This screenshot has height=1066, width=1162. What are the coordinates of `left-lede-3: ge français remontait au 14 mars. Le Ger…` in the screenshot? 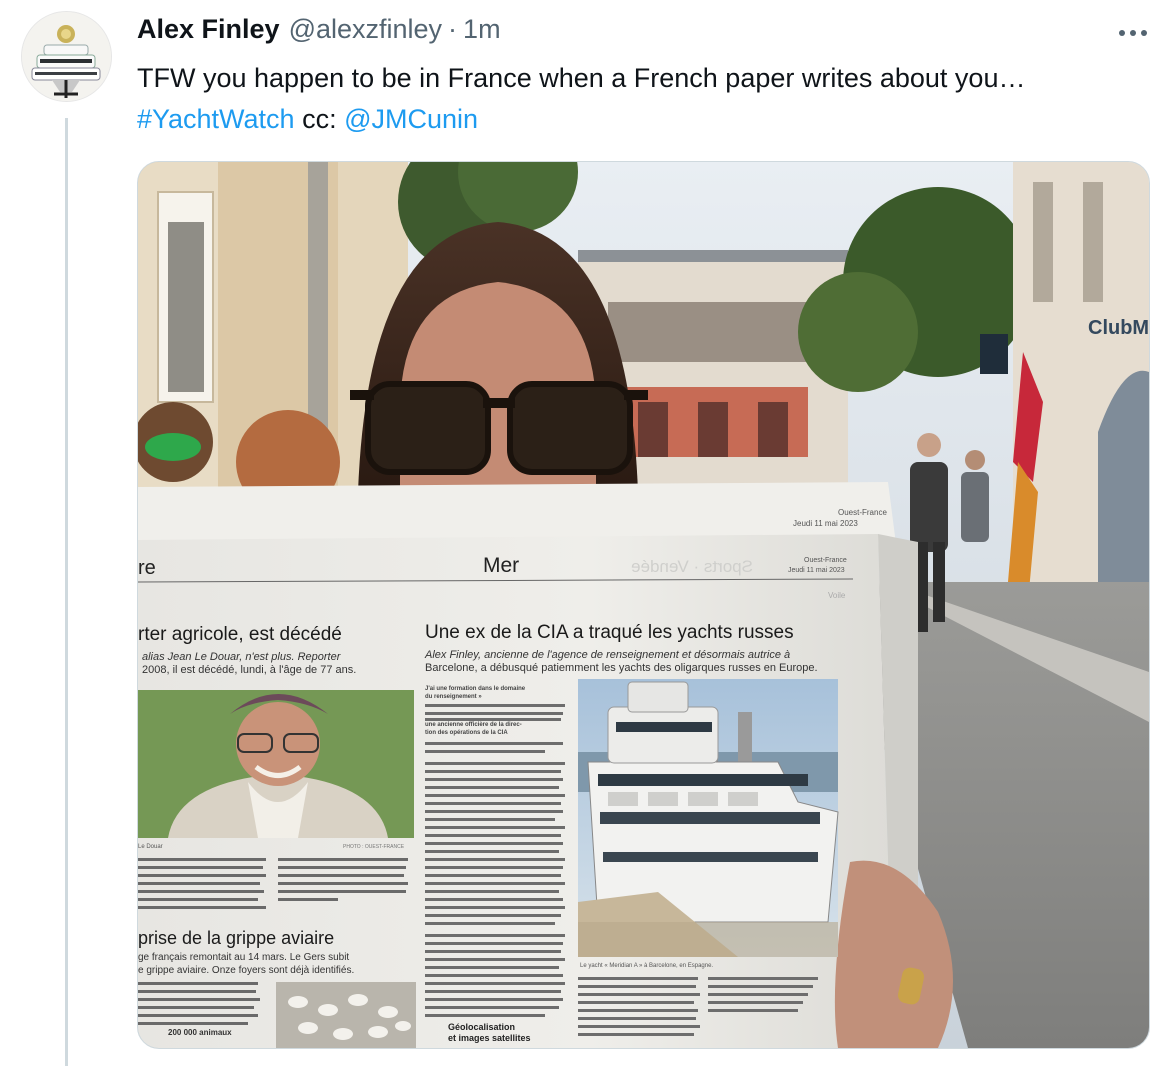 It's located at (243, 957).